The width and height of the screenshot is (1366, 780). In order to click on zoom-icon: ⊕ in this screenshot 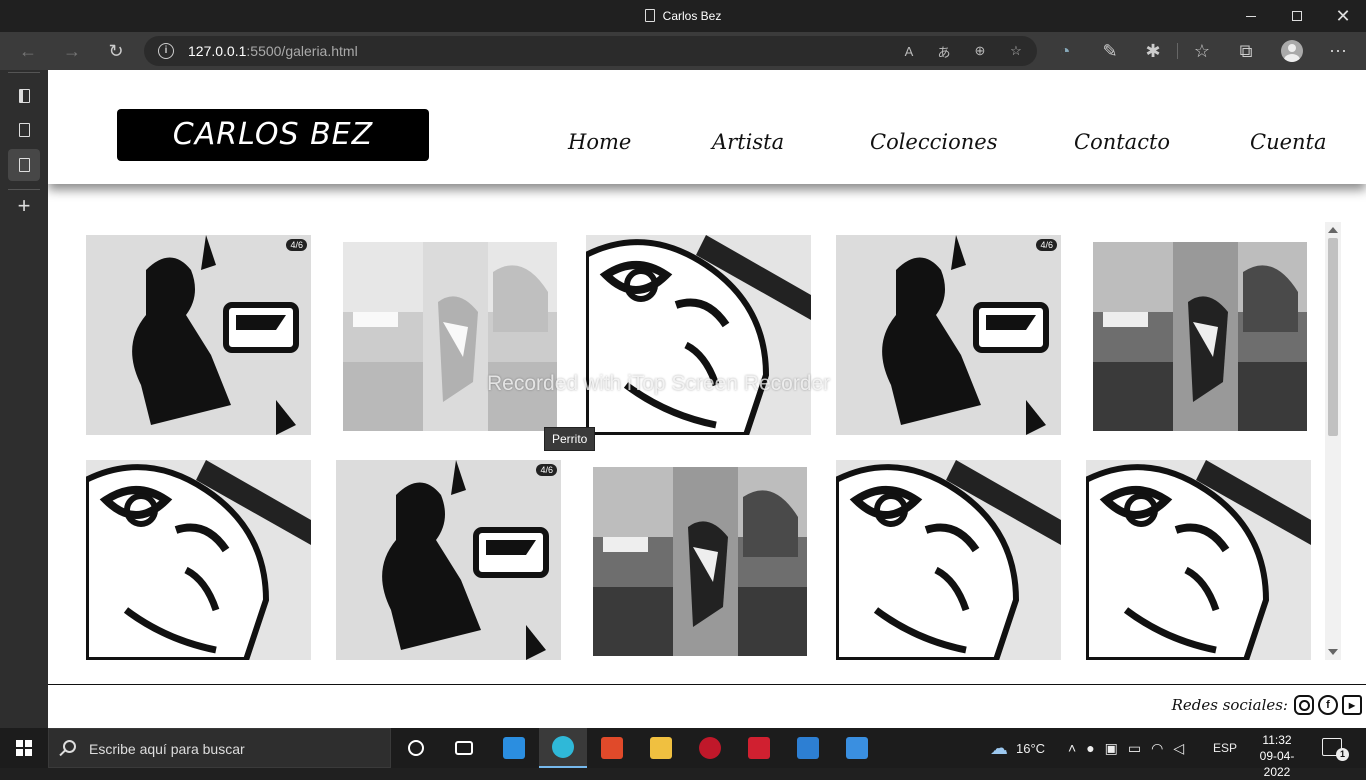, I will do `click(980, 51)`.